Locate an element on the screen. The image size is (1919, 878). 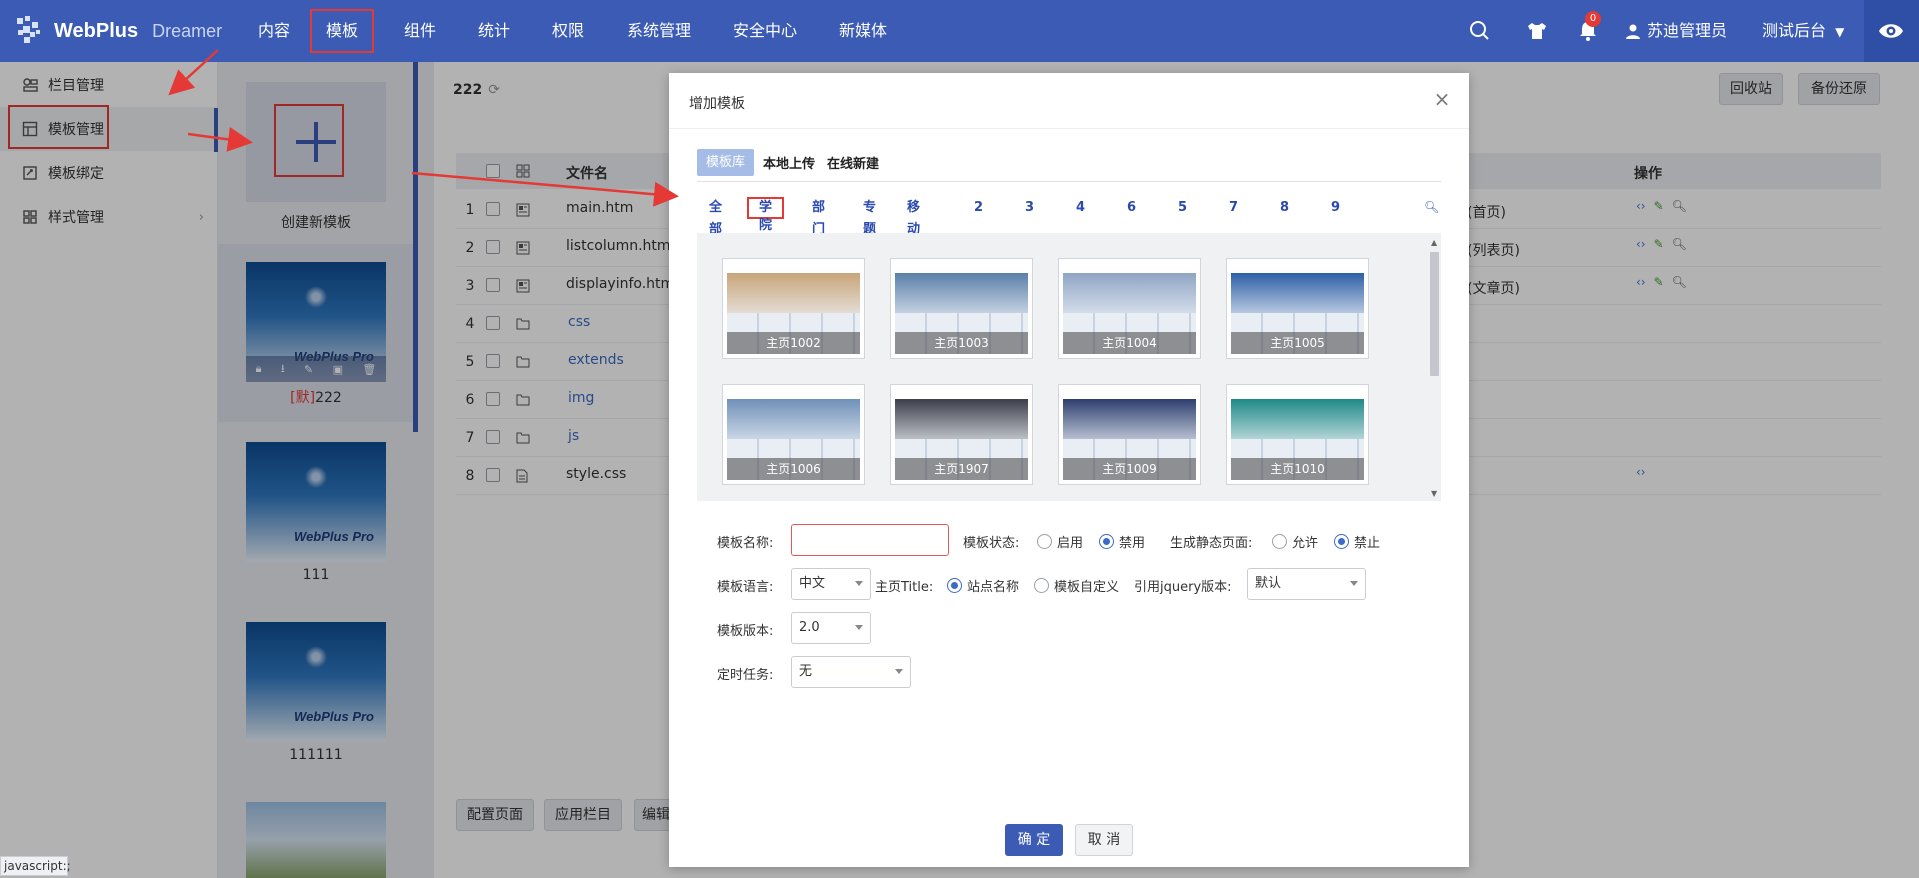
category-6: 6 is located at coordinates (1131, 208).